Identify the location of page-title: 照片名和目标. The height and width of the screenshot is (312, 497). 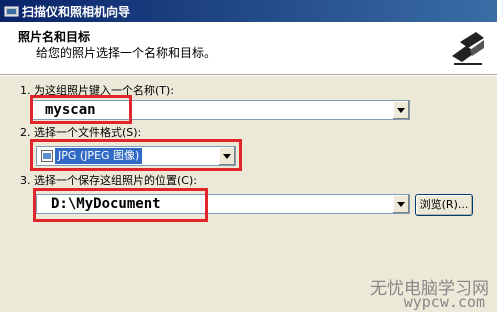
(54, 37).